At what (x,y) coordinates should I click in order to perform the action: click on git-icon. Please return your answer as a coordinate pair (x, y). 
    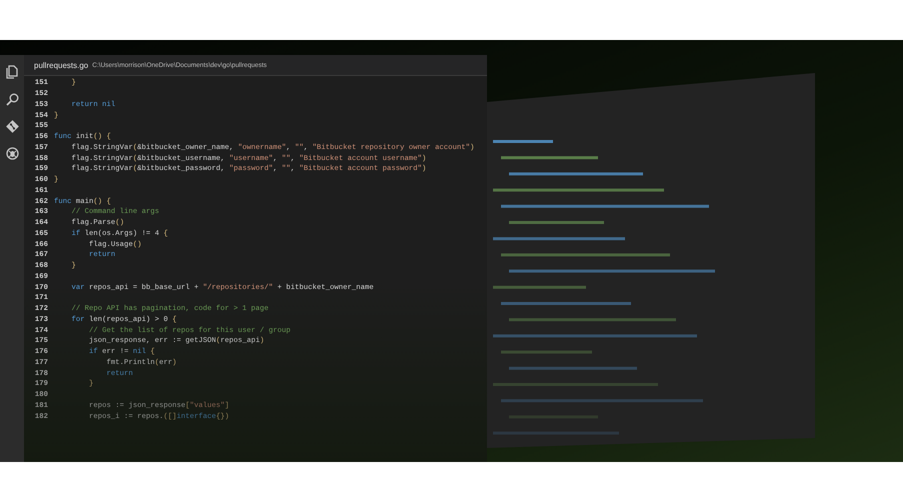
    Looking at the image, I should click on (12, 126).